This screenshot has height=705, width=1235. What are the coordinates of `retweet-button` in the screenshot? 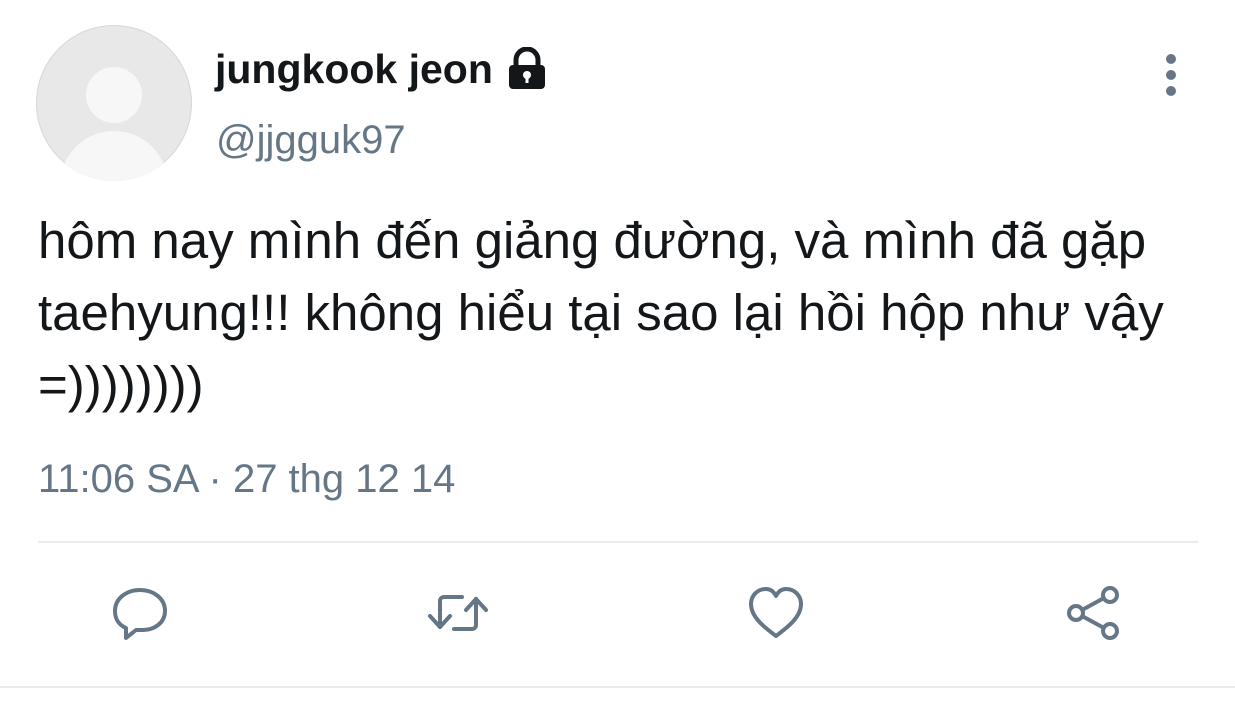 It's located at (458, 613).